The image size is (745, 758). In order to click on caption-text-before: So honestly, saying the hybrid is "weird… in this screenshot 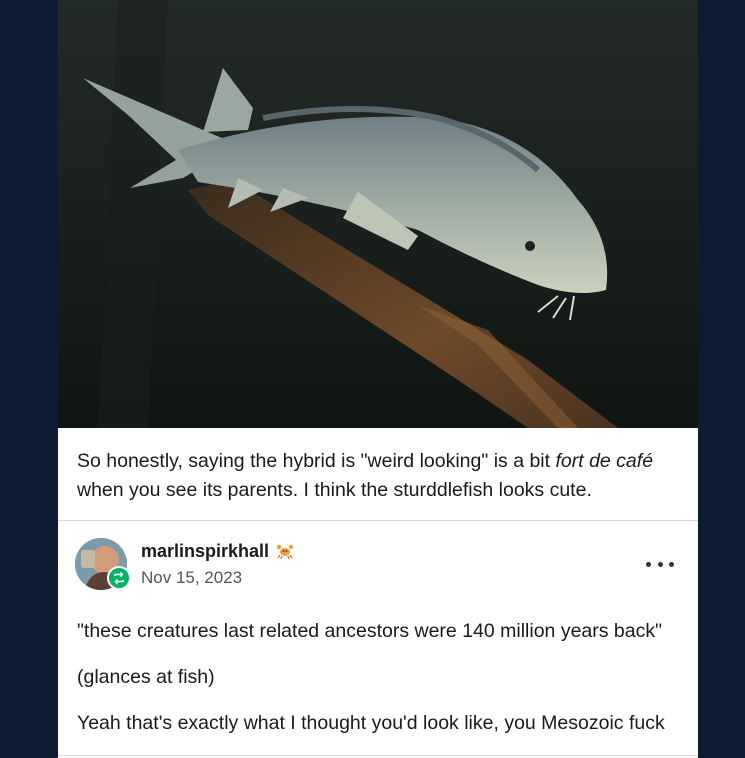, I will do `click(316, 461)`.